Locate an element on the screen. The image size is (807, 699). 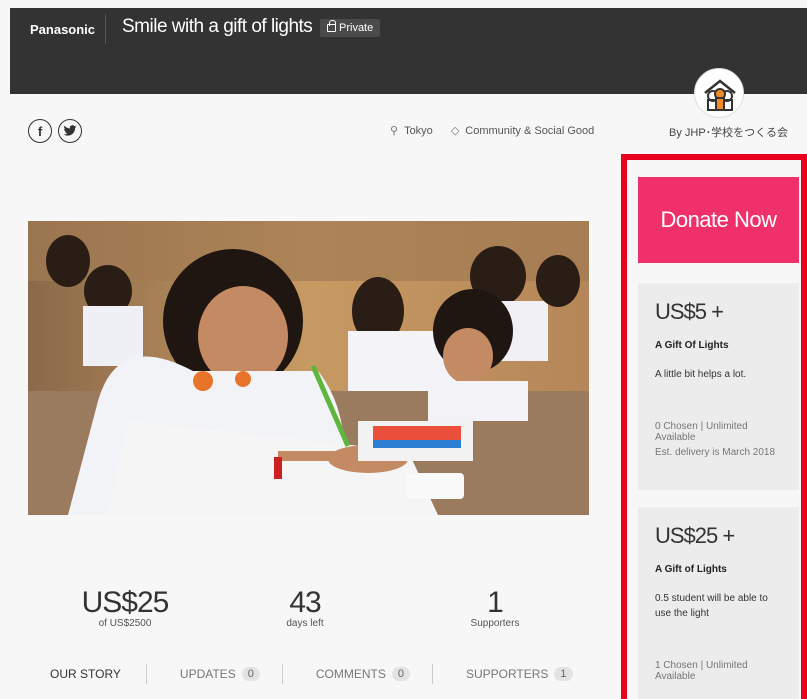
stat-days: 43 days left is located at coordinates (305, 607).